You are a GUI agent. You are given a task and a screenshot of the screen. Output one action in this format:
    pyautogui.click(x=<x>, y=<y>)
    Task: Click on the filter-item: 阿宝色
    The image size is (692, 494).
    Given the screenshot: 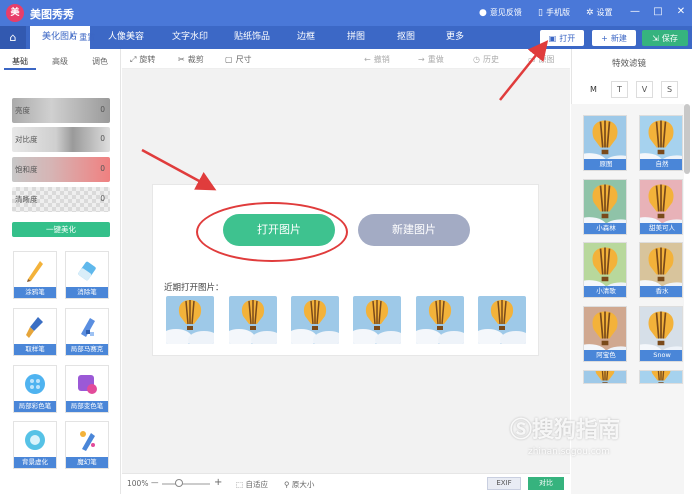 What is the action you would take?
    pyautogui.click(x=605, y=334)
    